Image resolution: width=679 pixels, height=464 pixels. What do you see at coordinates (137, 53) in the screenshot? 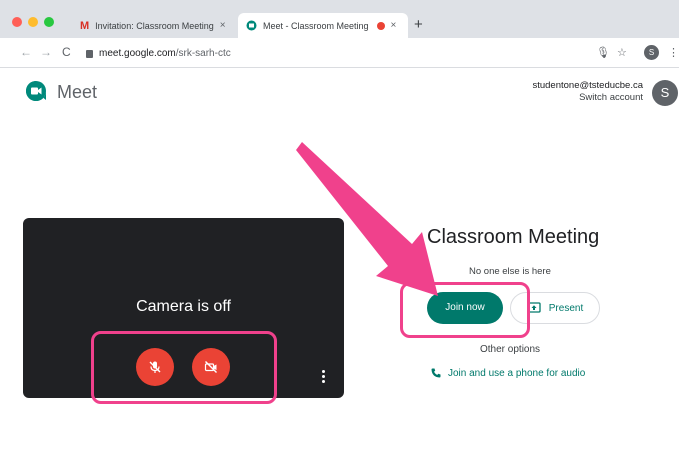
I see `url-host: meet.google.com` at bounding box center [137, 53].